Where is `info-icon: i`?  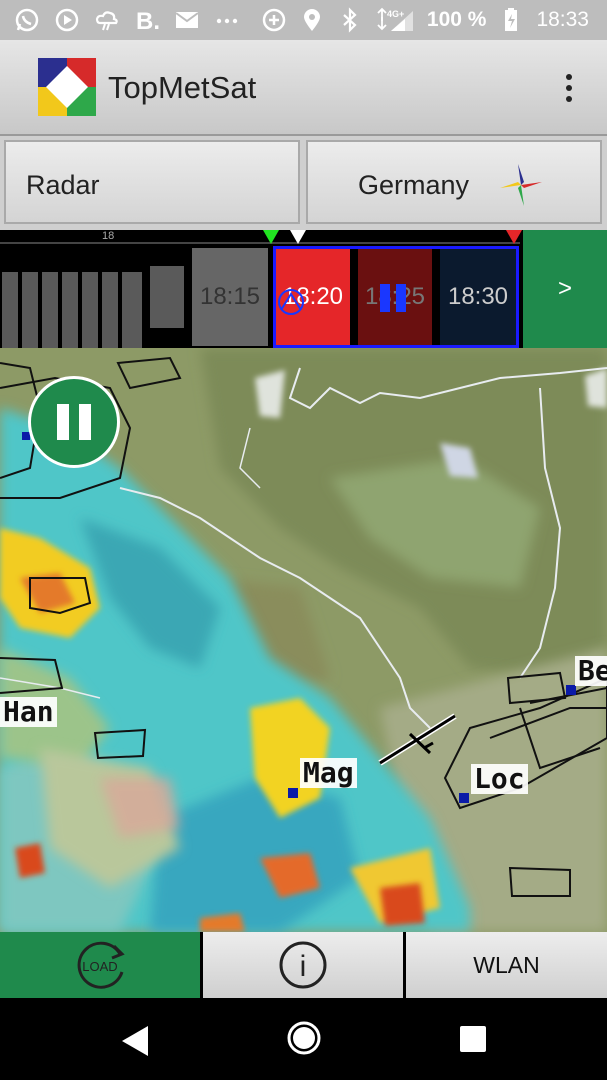 info-icon: i is located at coordinates (303, 965).